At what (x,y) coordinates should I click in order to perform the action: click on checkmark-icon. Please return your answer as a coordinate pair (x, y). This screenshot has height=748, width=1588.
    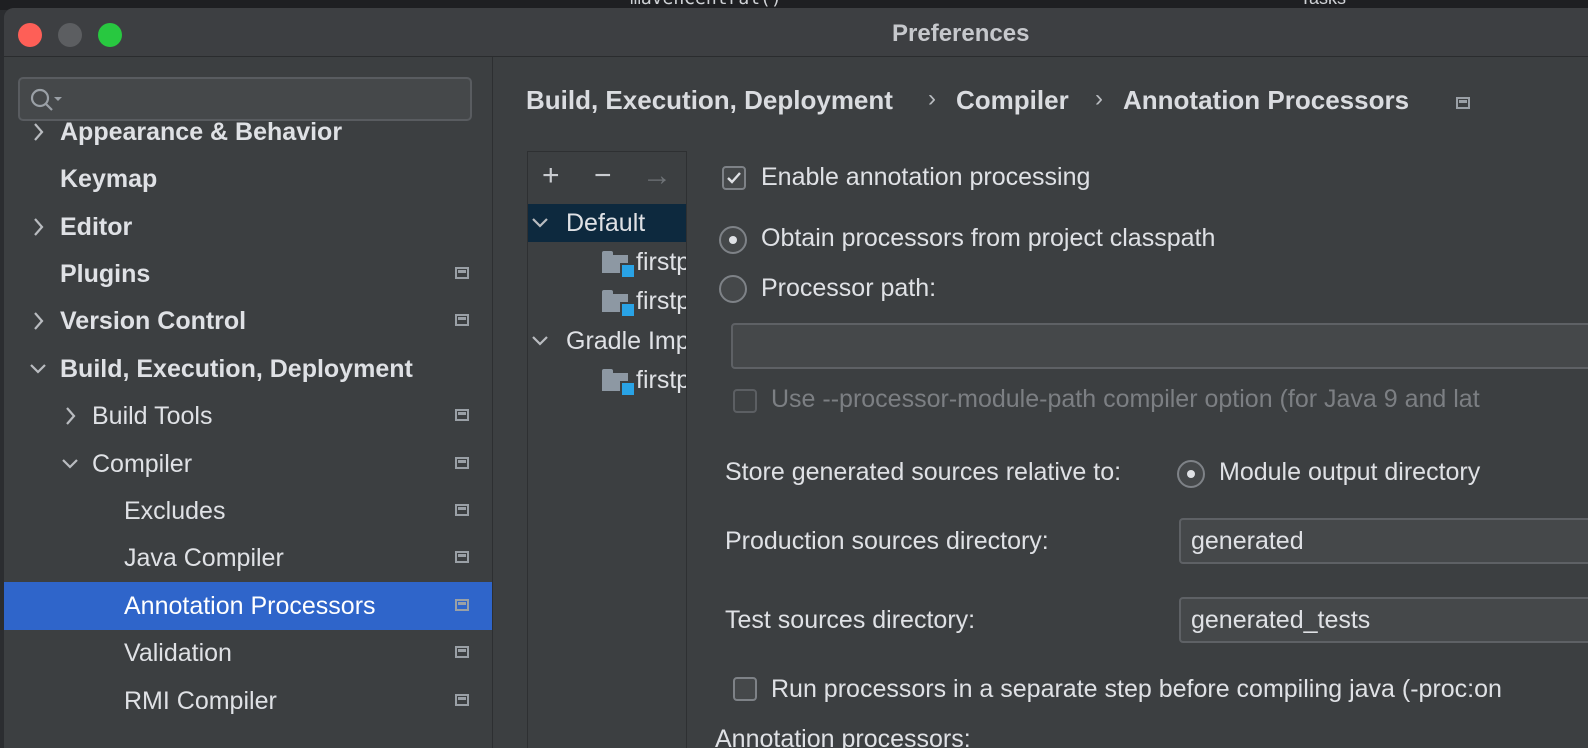
    Looking at the image, I should click on (734, 178).